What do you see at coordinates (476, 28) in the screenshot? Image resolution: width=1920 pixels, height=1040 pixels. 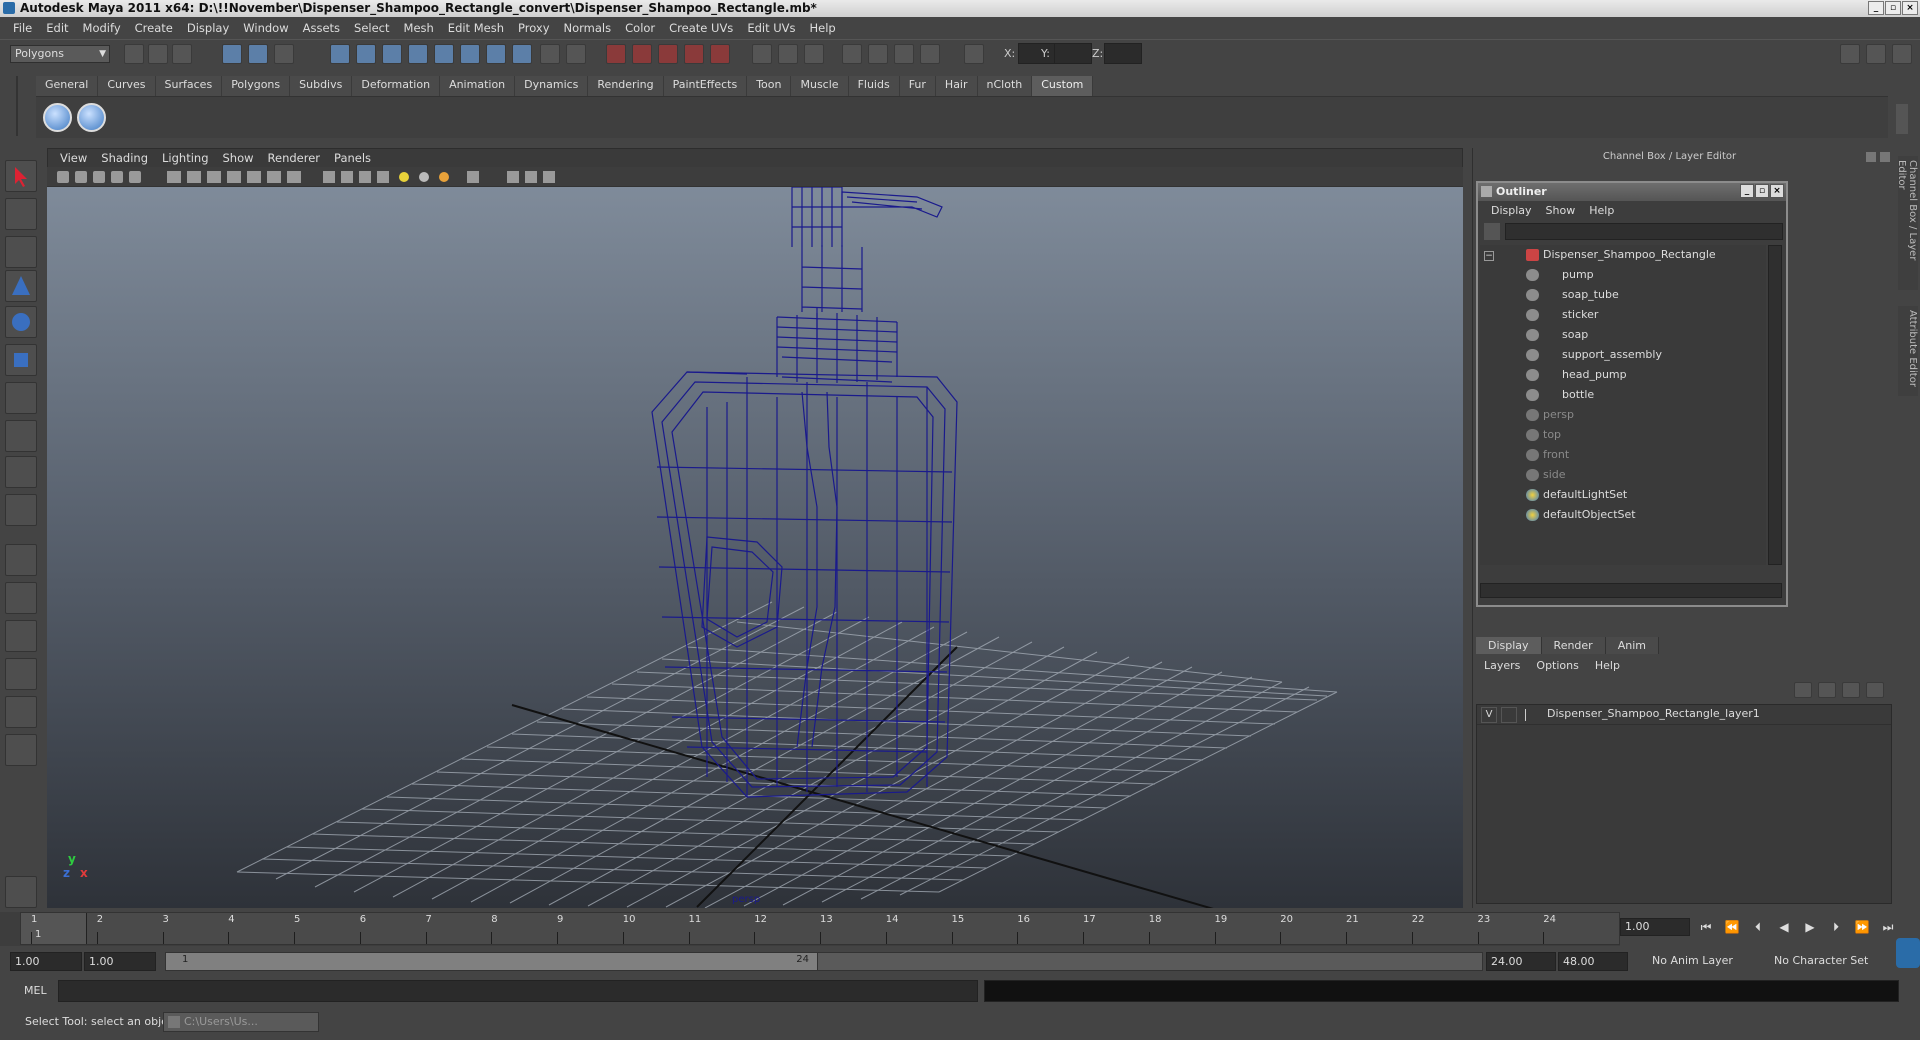 I see `menu-edit-mesh: Edit Mesh` at bounding box center [476, 28].